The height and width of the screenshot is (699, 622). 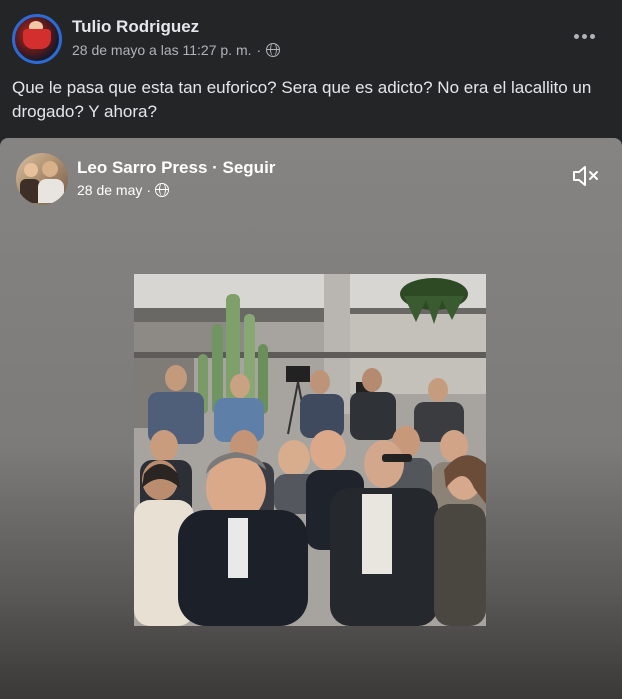 I want to click on mute-toggle-button, so click(x=586, y=176).